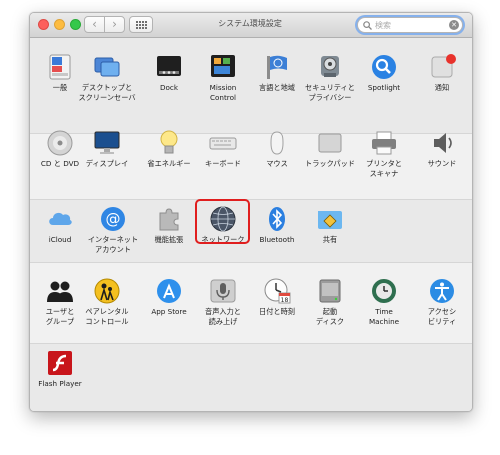 Image resolution: width=500 pixels, height=455 pixels. Describe the element at coordinates (169, 239) in the screenshot. I see `pref-label: 機能拡張` at that location.